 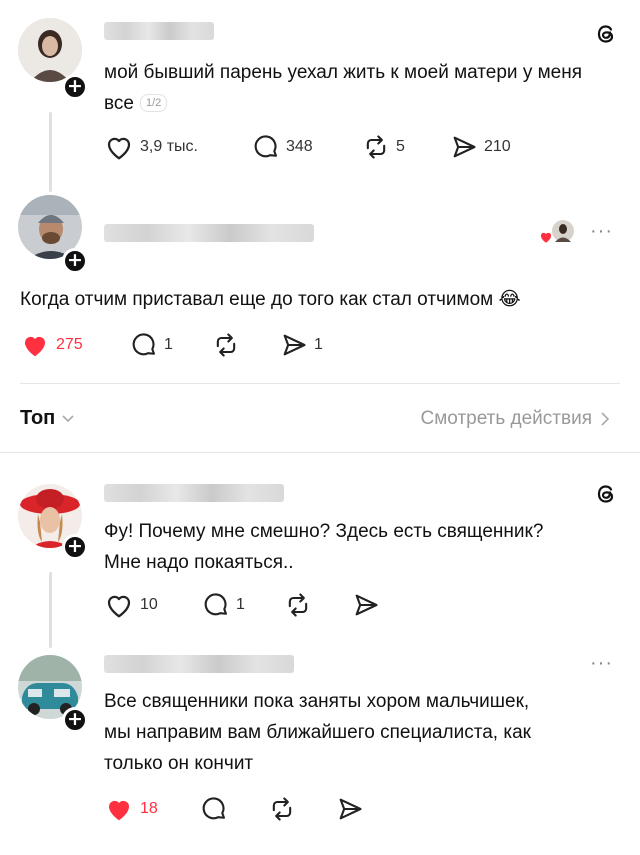 I want to click on like-count: 10, so click(x=149, y=604).